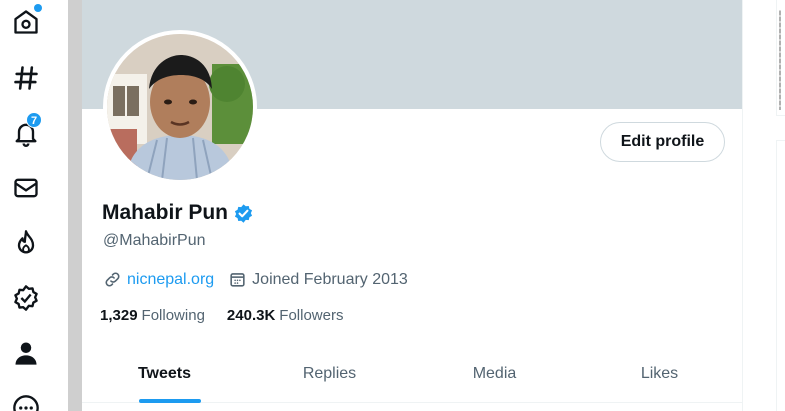 Image resolution: width=785 pixels, height=411 pixels. I want to click on followers-link: 240.3K Followers, so click(285, 315).